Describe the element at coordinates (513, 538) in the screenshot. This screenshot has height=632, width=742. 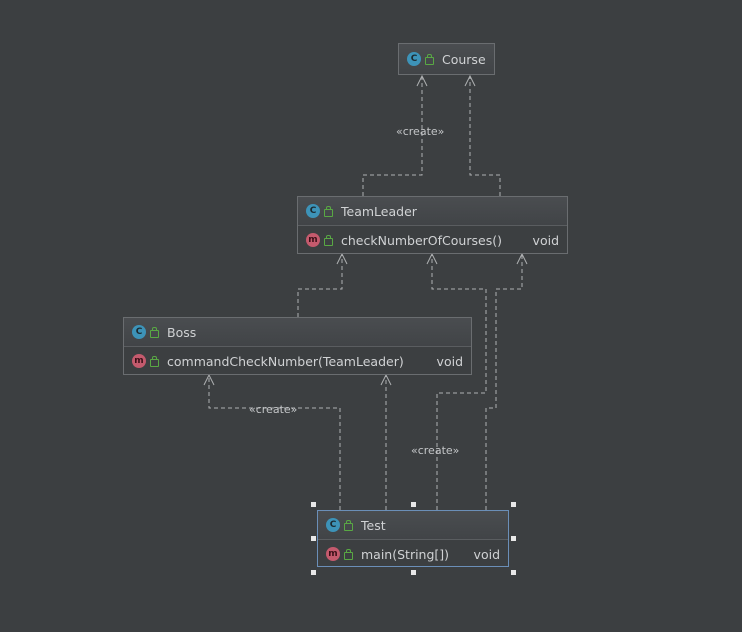
I see `resize-handle-right` at that location.